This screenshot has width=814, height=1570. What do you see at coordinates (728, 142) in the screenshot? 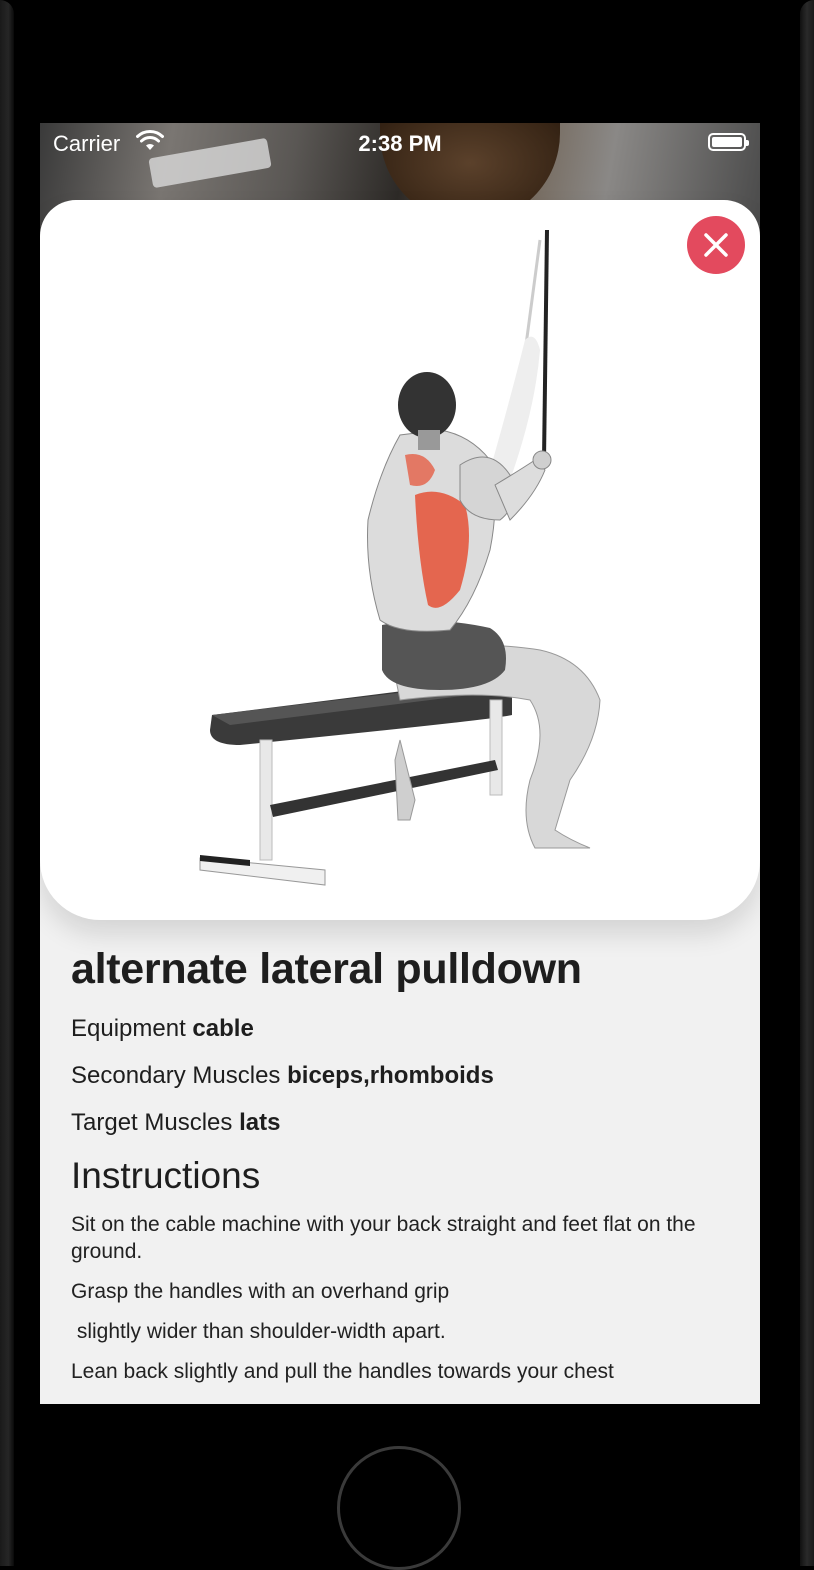
I see `battery-icon` at bounding box center [728, 142].